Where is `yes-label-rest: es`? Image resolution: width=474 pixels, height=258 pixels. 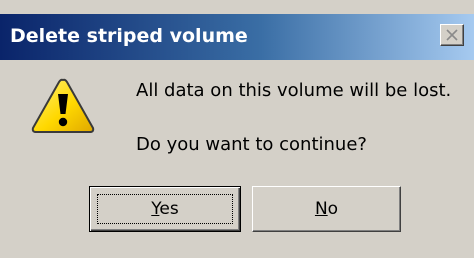 yes-label-rest: es is located at coordinates (169, 209).